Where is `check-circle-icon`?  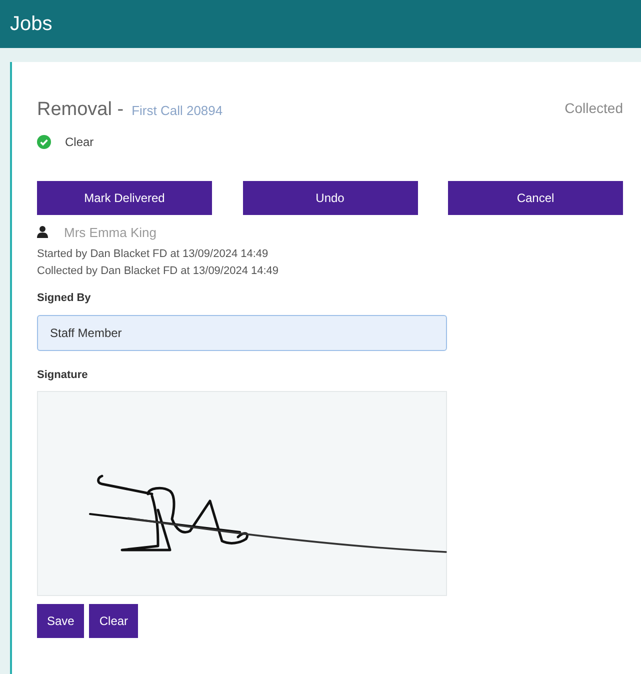
check-circle-icon is located at coordinates (44, 141).